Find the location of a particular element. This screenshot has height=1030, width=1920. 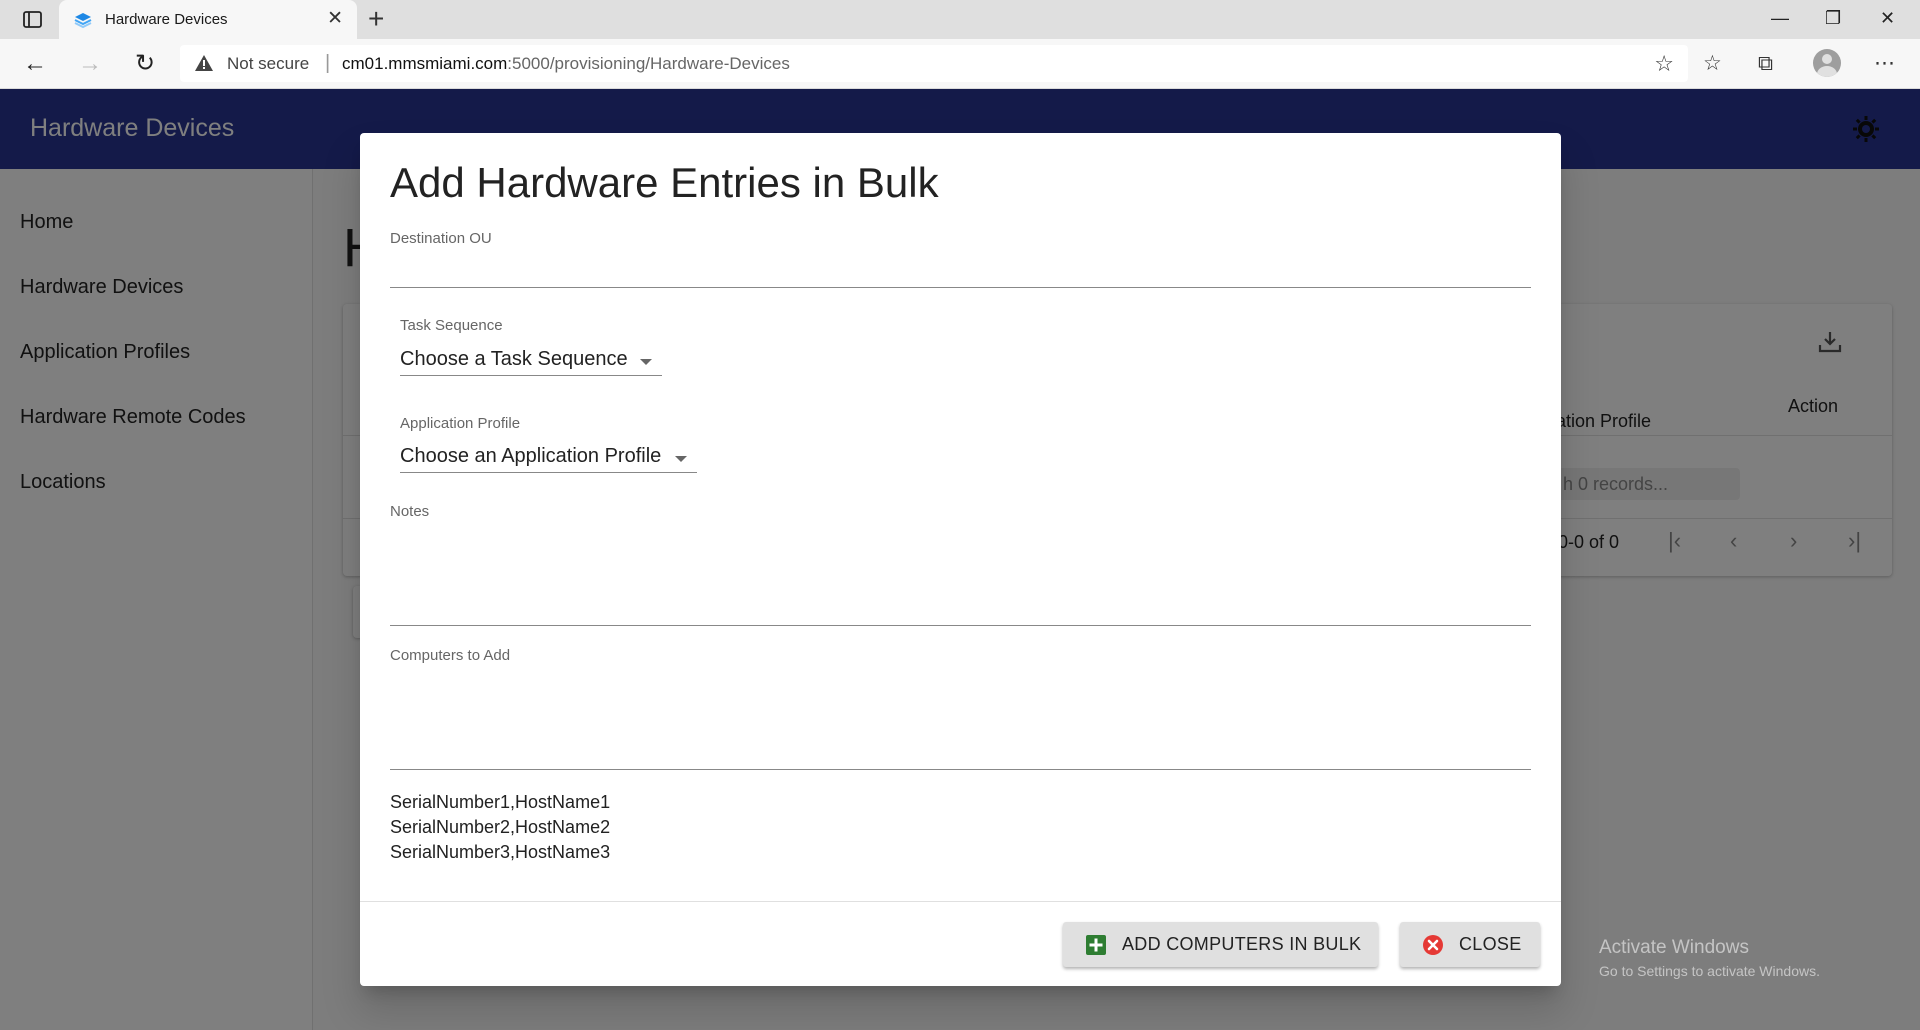

warning-icon is located at coordinates (204, 63).